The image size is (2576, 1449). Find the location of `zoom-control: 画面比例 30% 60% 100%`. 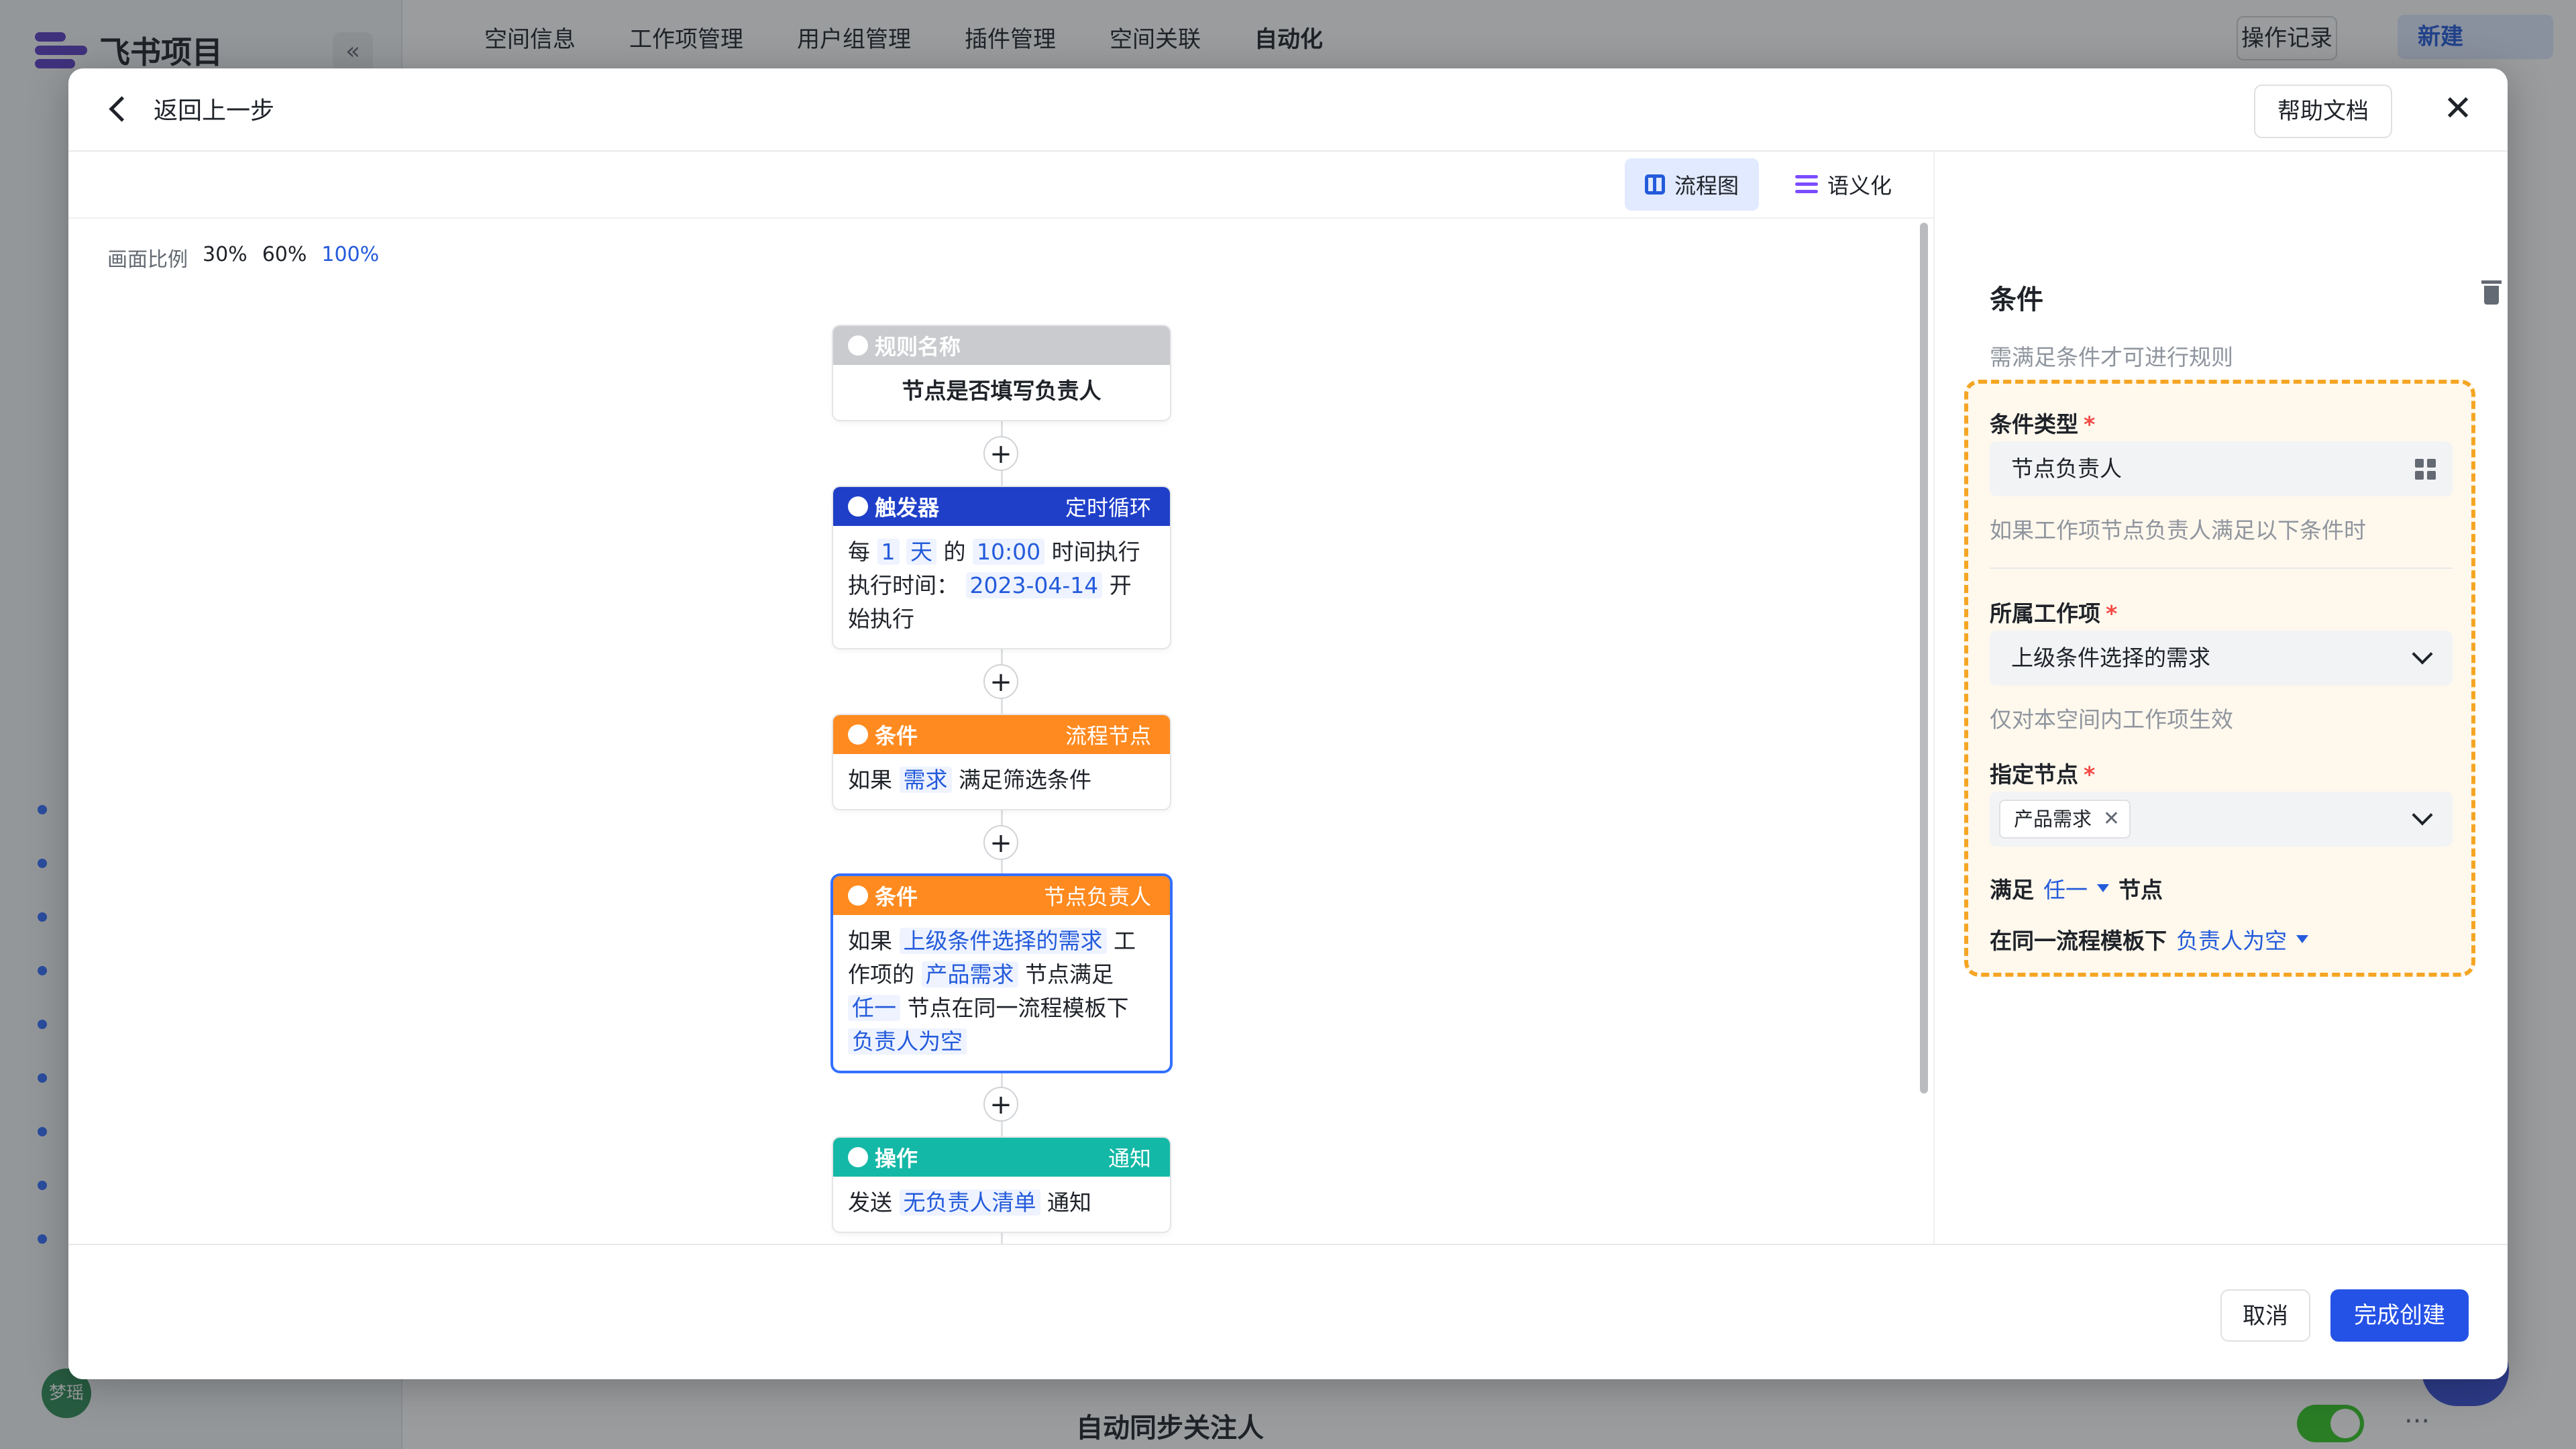

zoom-control: 画面比例 30% 60% 100% is located at coordinates (243, 257).